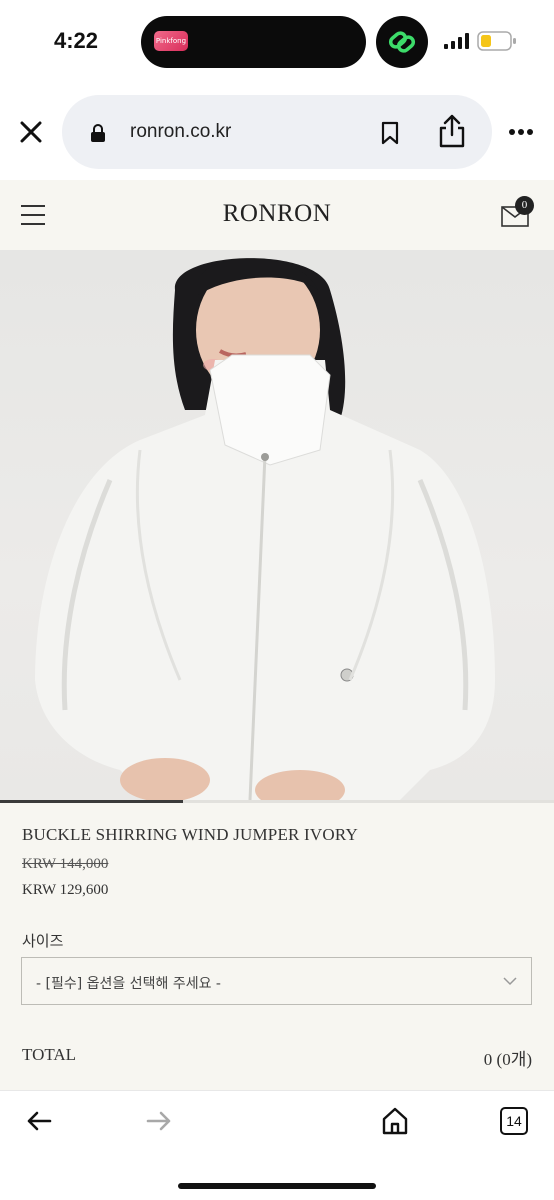 The width and height of the screenshot is (554, 1200). I want to click on tabs-icon: 14, so click(514, 1121).